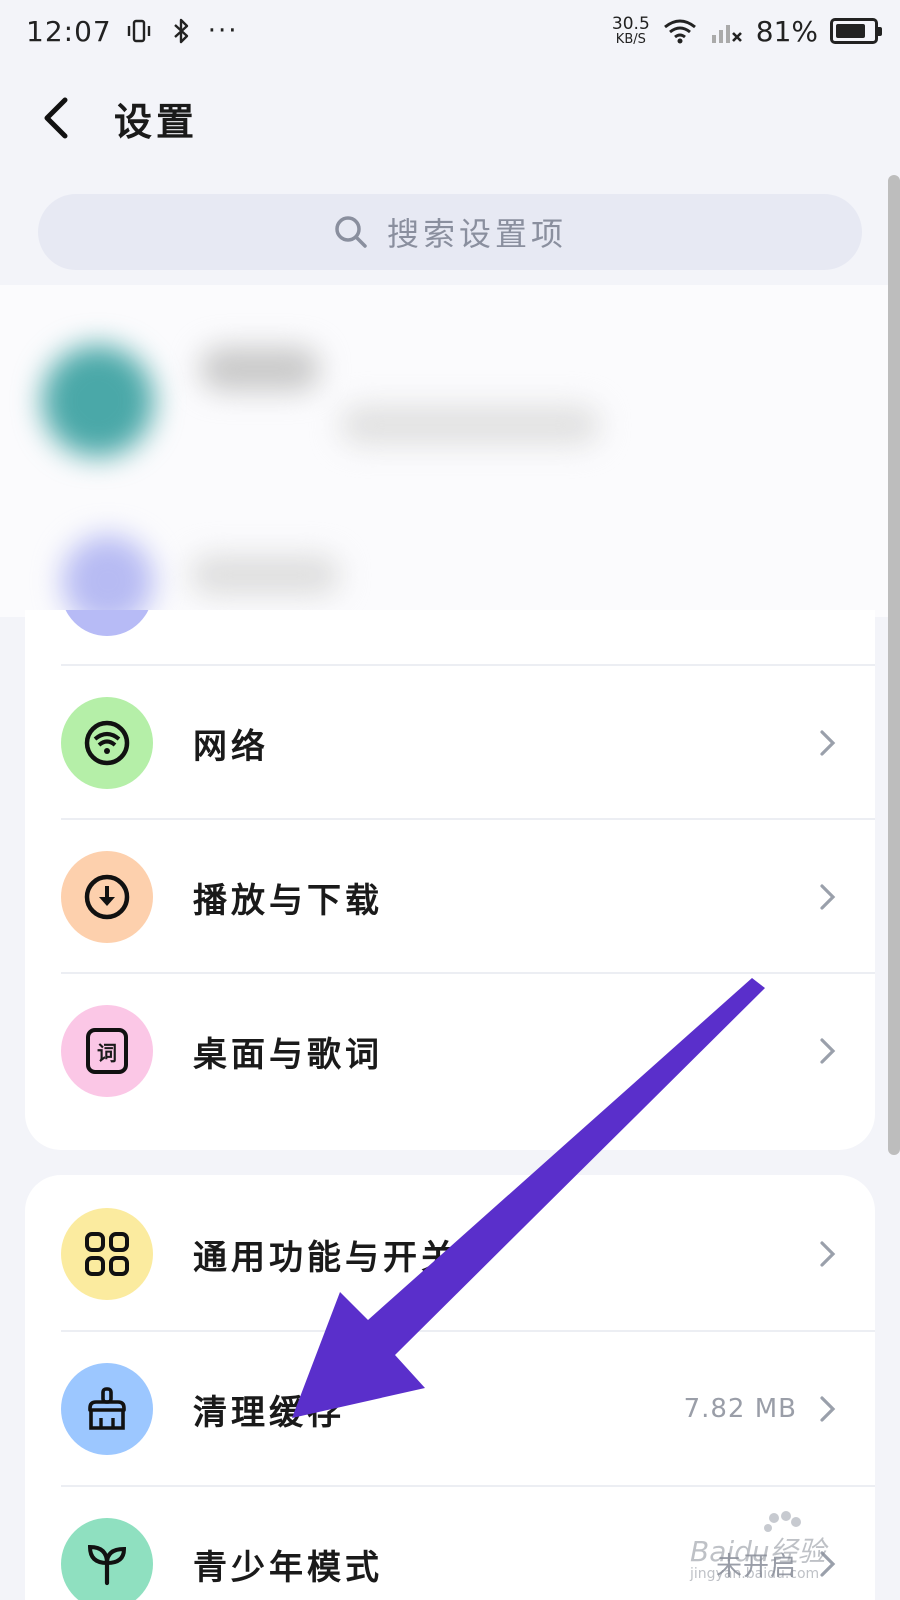 The width and height of the screenshot is (900, 1600). Describe the element at coordinates (288, 900) in the screenshot. I see `row-label: 播放与下载` at that location.